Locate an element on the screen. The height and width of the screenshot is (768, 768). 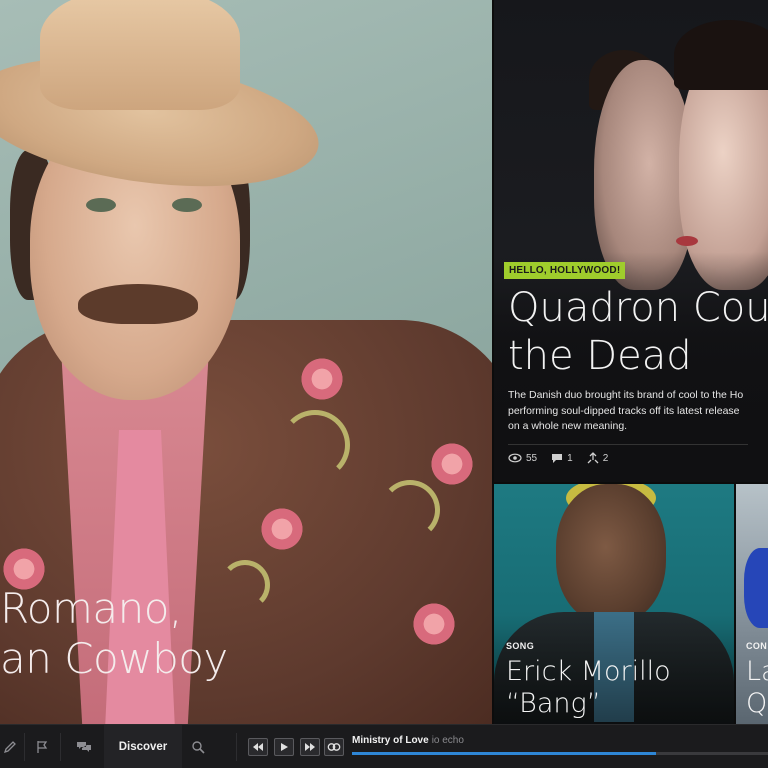
partial-tile-headline-line1: La is located at coordinates (757, 671).